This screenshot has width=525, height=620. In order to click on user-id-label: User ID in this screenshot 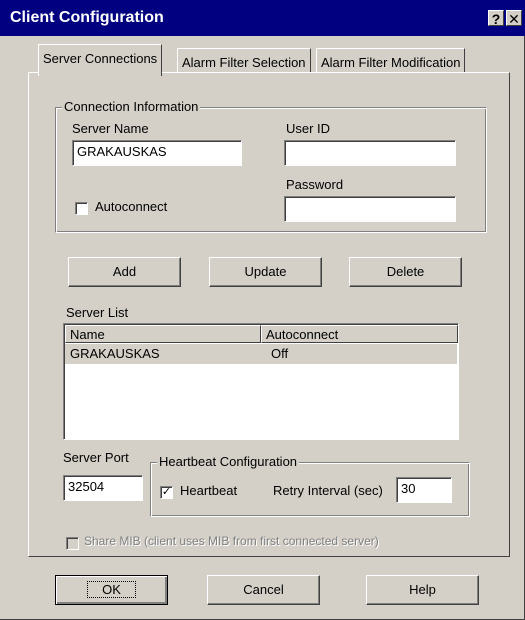, I will do `click(308, 128)`.